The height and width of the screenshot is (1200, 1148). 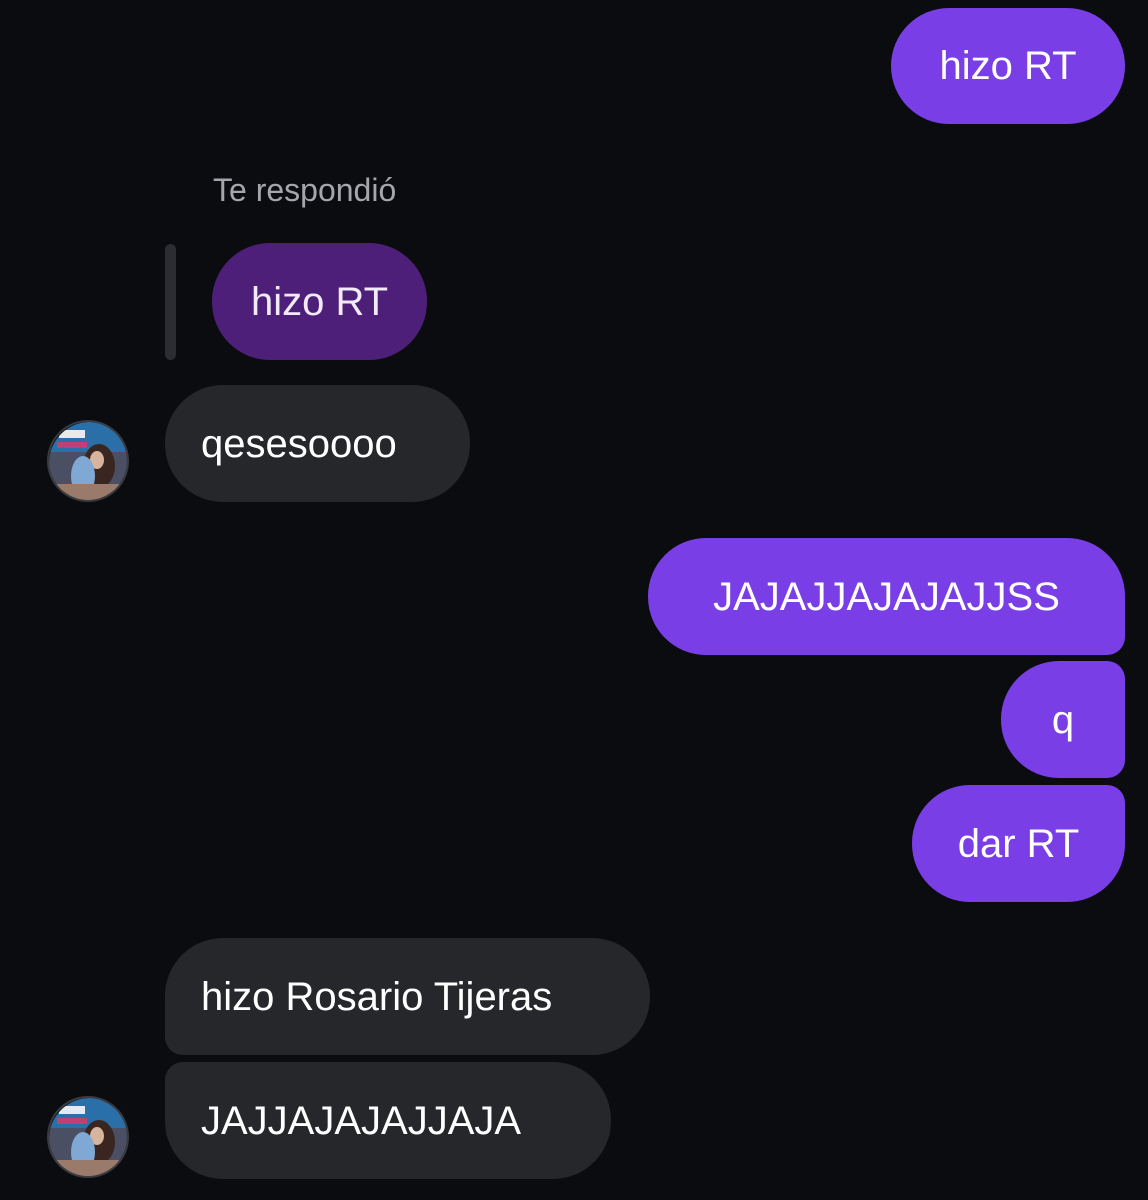 I want to click on message-text: qesesoooo, so click(x=299, y=443).